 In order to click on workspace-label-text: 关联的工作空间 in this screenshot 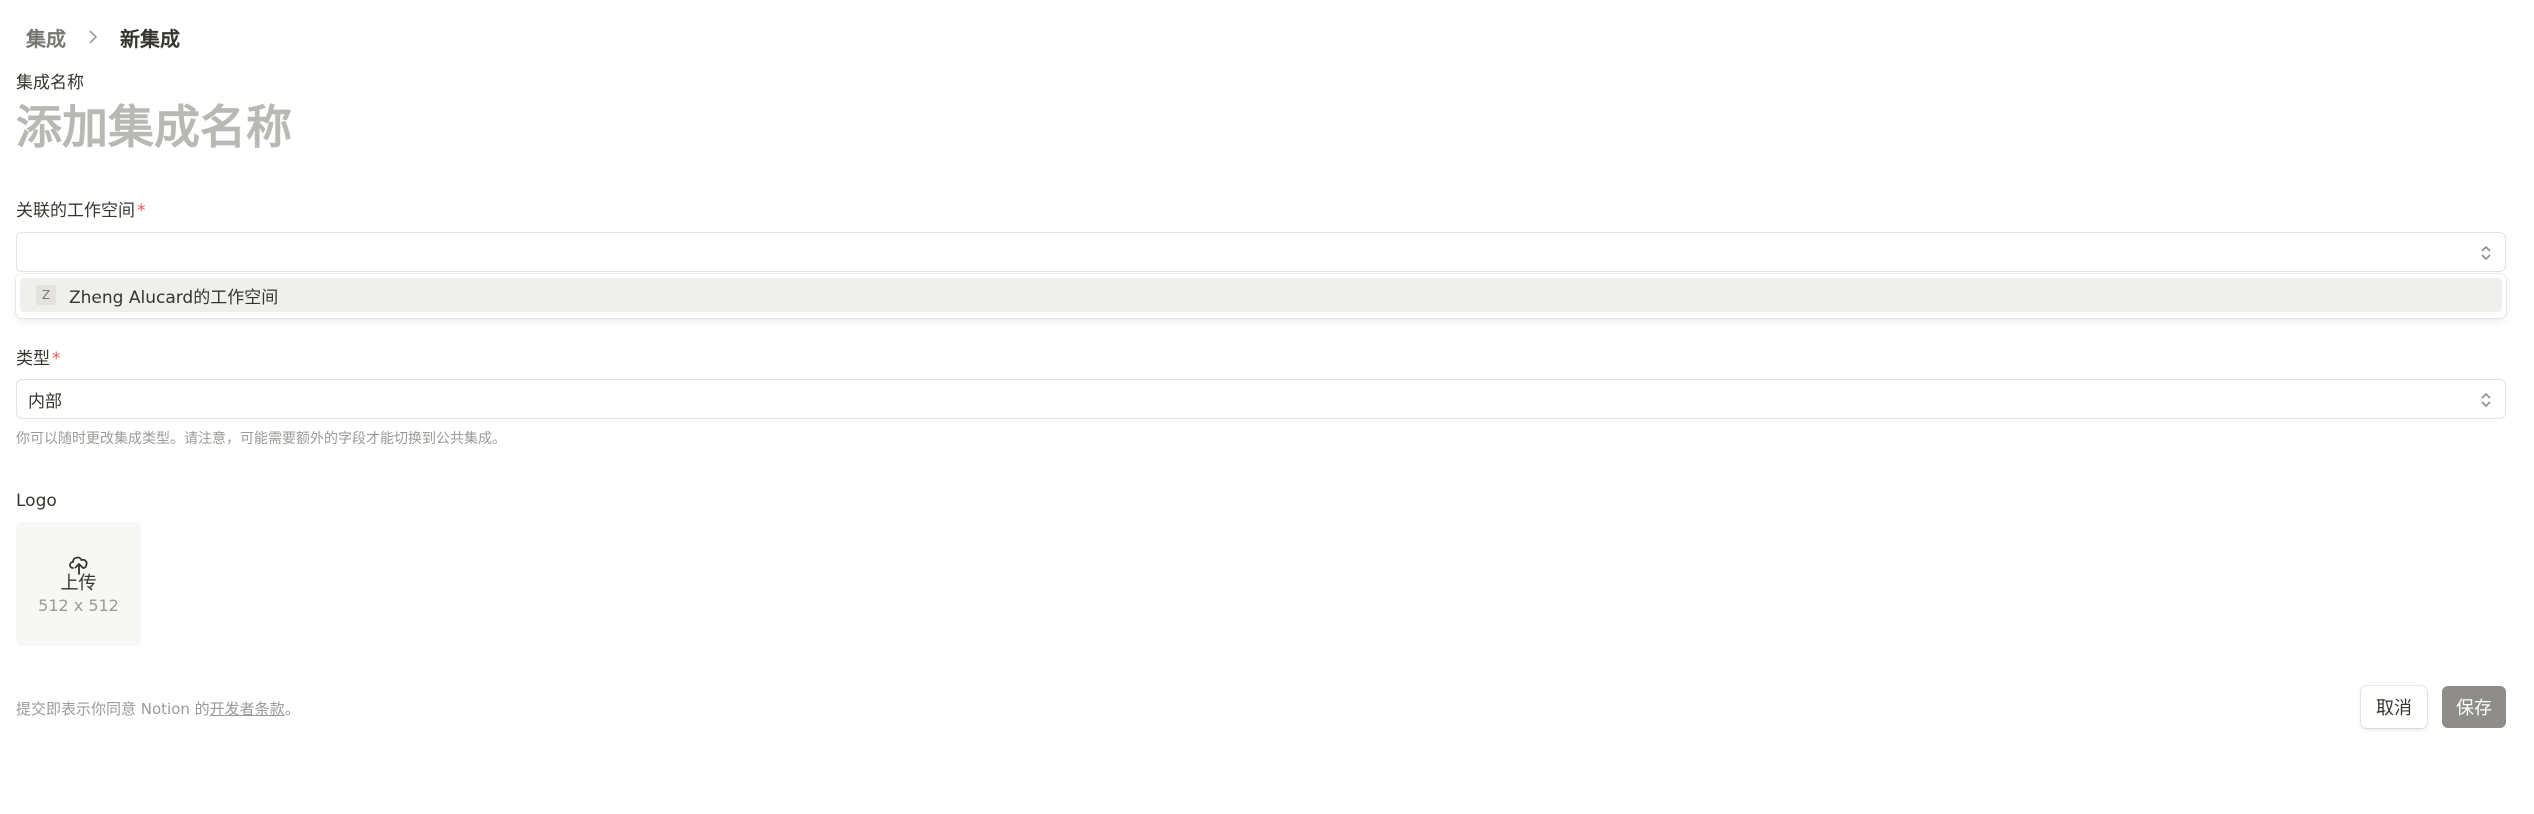, I will do `click(75, 211)`.